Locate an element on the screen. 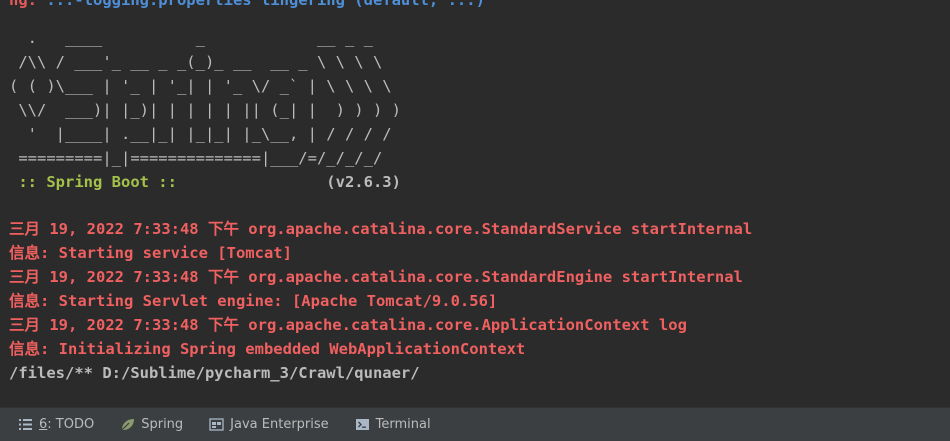 The image size is (950, 441). spring-banner-line-6: =========|_|==============|___/=/_/_/_/ is located at coordinates (196, 158).